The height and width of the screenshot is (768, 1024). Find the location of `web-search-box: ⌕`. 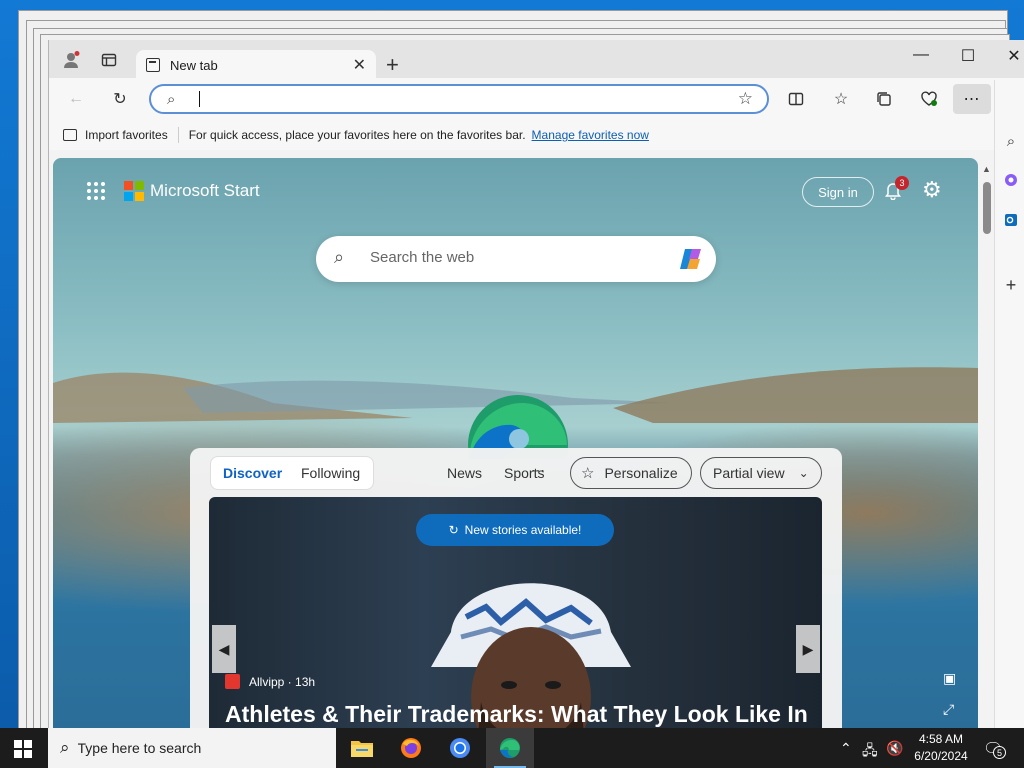

web-search-box: ⌕ is located at coordinates (516, 259).